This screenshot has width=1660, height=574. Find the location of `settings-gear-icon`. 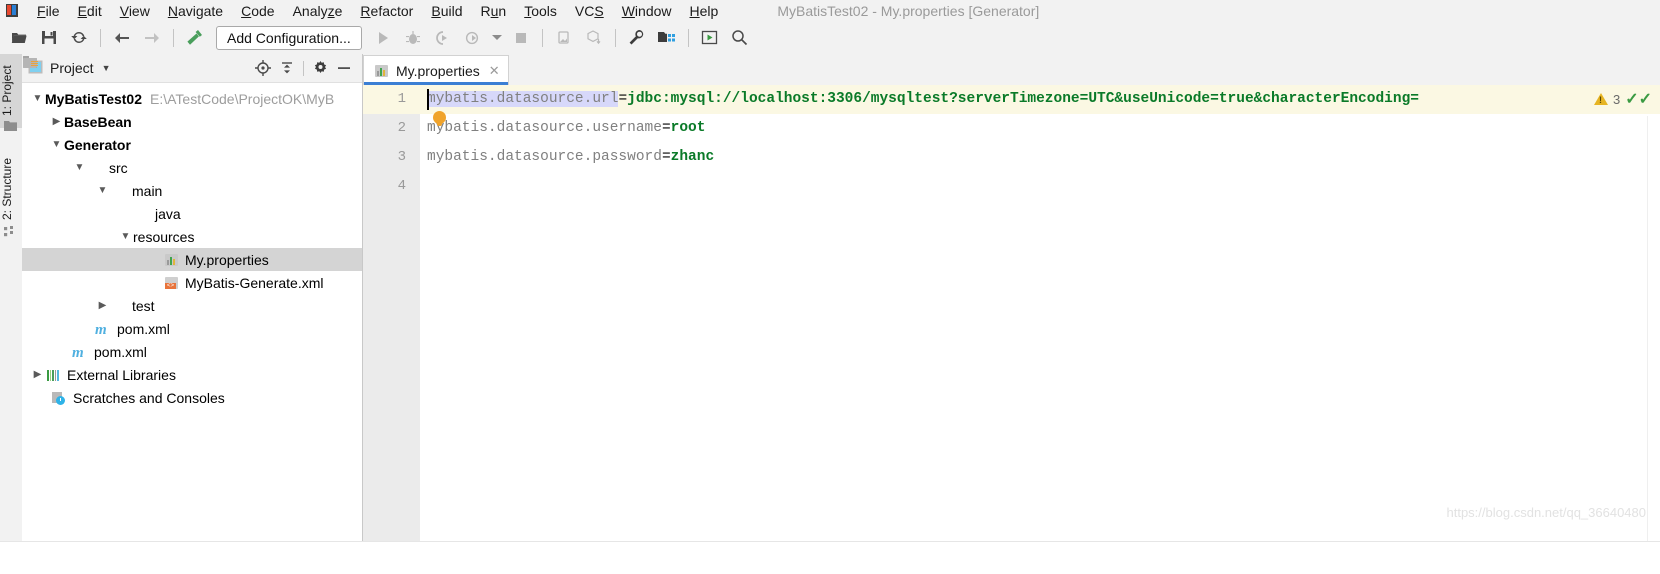

settings-gear-icon is located at coordinates (320, 68).